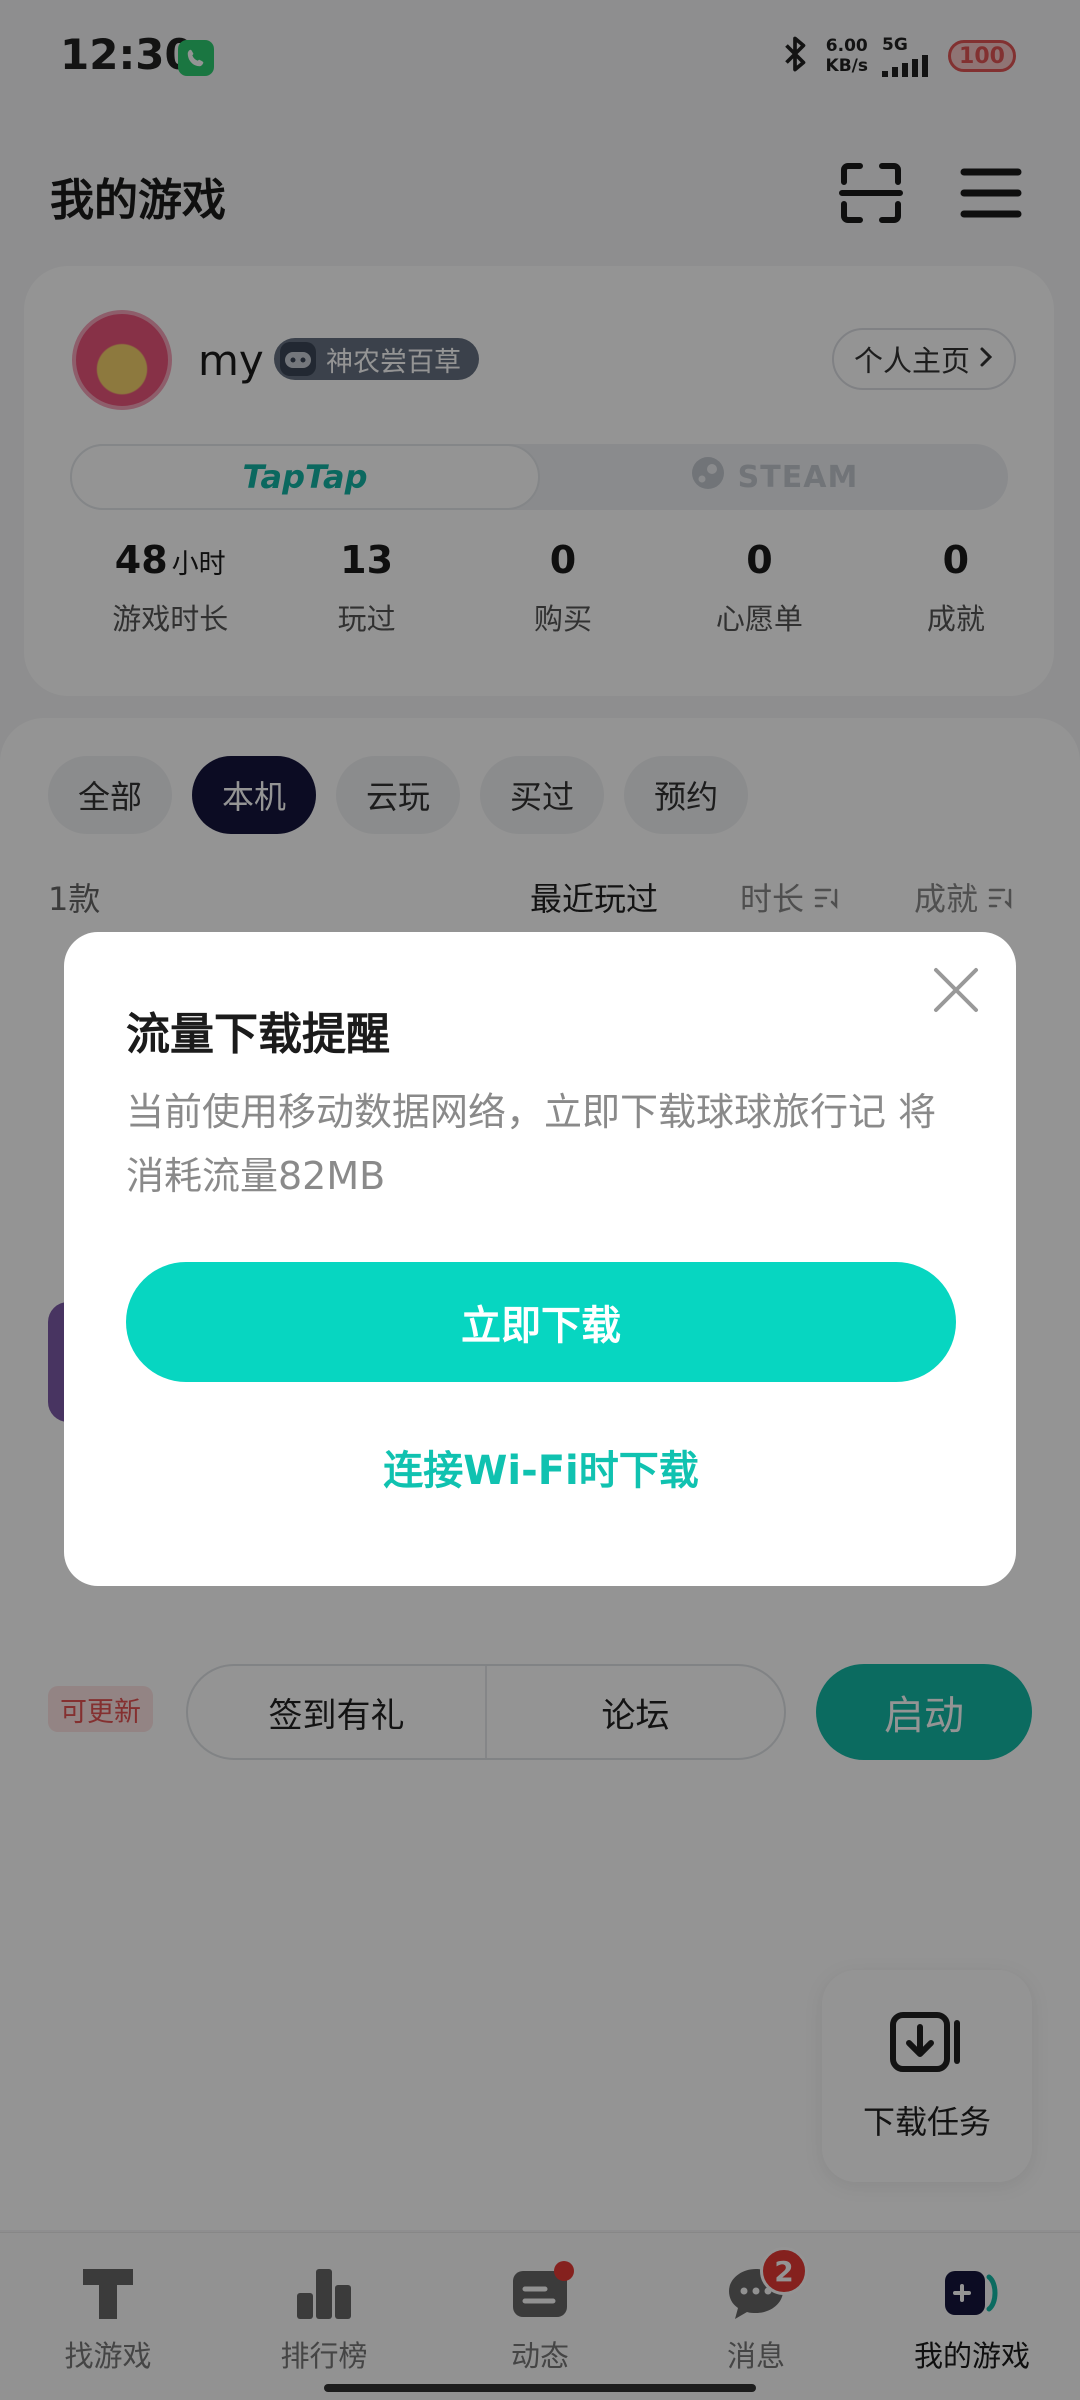 The width and height of the screenshot is (1080, 2400). I want to click on close-icon, so click(956, 990).